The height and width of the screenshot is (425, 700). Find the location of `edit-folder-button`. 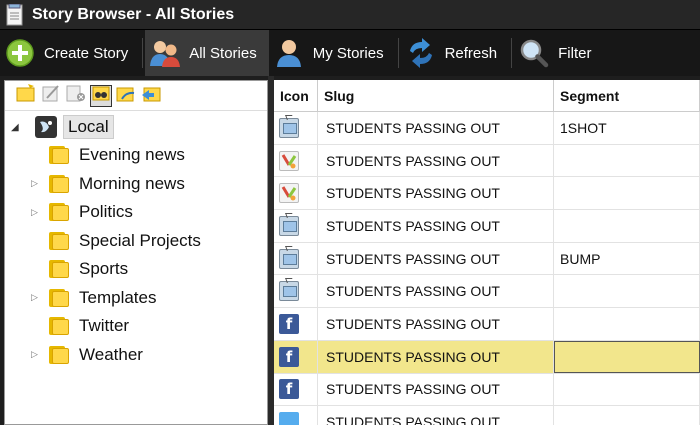

edit-folder-button is located at coordinates (51, 96).